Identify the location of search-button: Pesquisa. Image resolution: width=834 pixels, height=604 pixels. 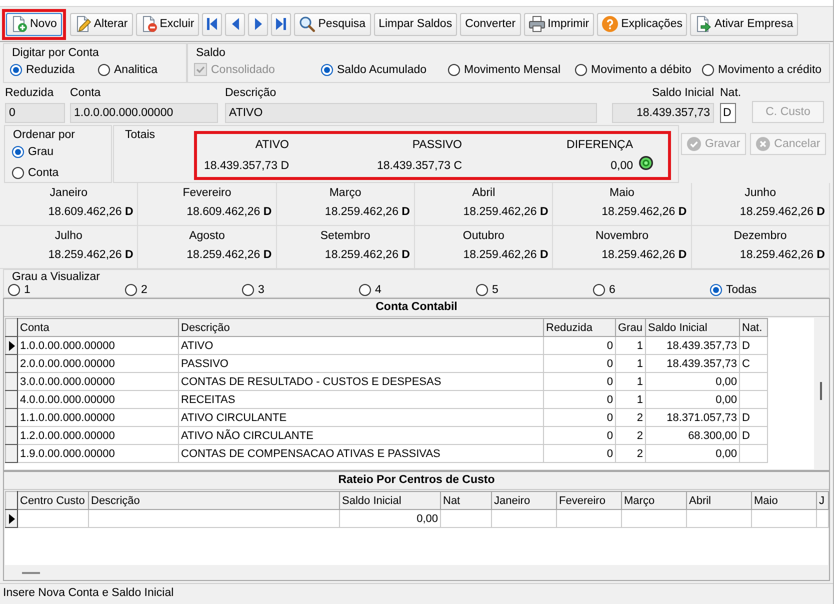
(332, 24).